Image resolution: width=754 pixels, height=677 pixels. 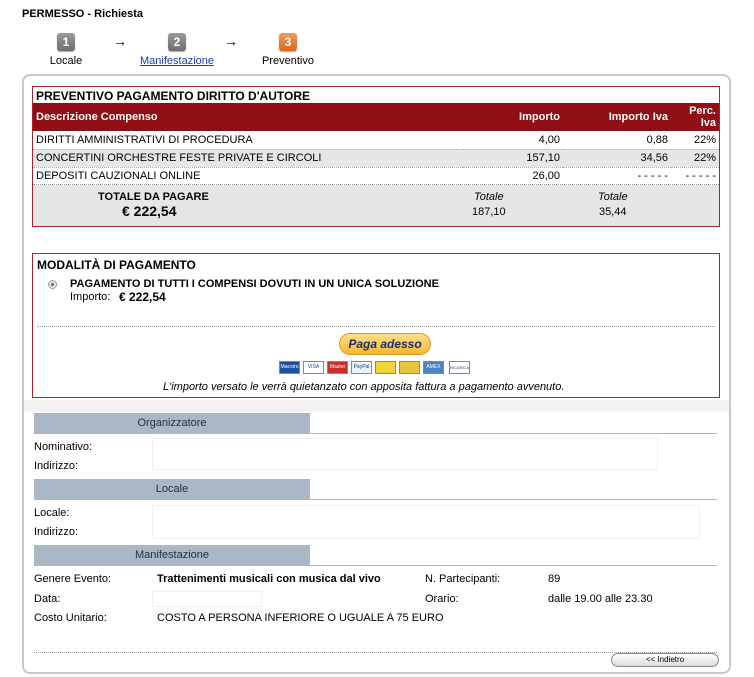 I want to click on step-preventivo: 3 Preventivo, so click(x=288, y=50).